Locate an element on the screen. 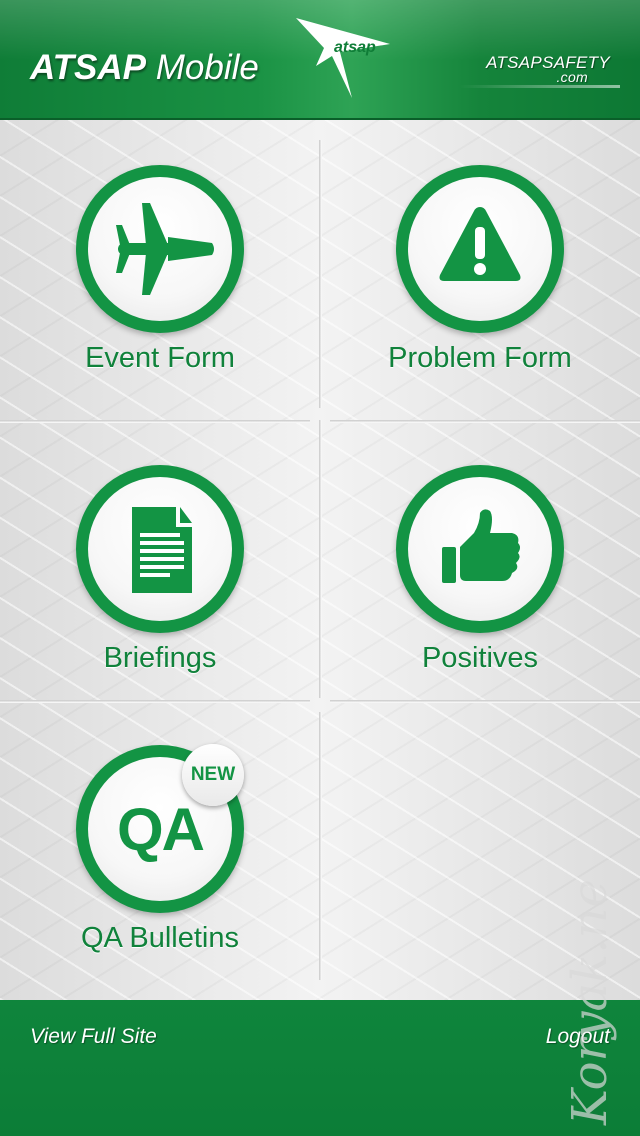 The image size is (640, 1136). site-suffix: .com is located at coordinates (572, 77).